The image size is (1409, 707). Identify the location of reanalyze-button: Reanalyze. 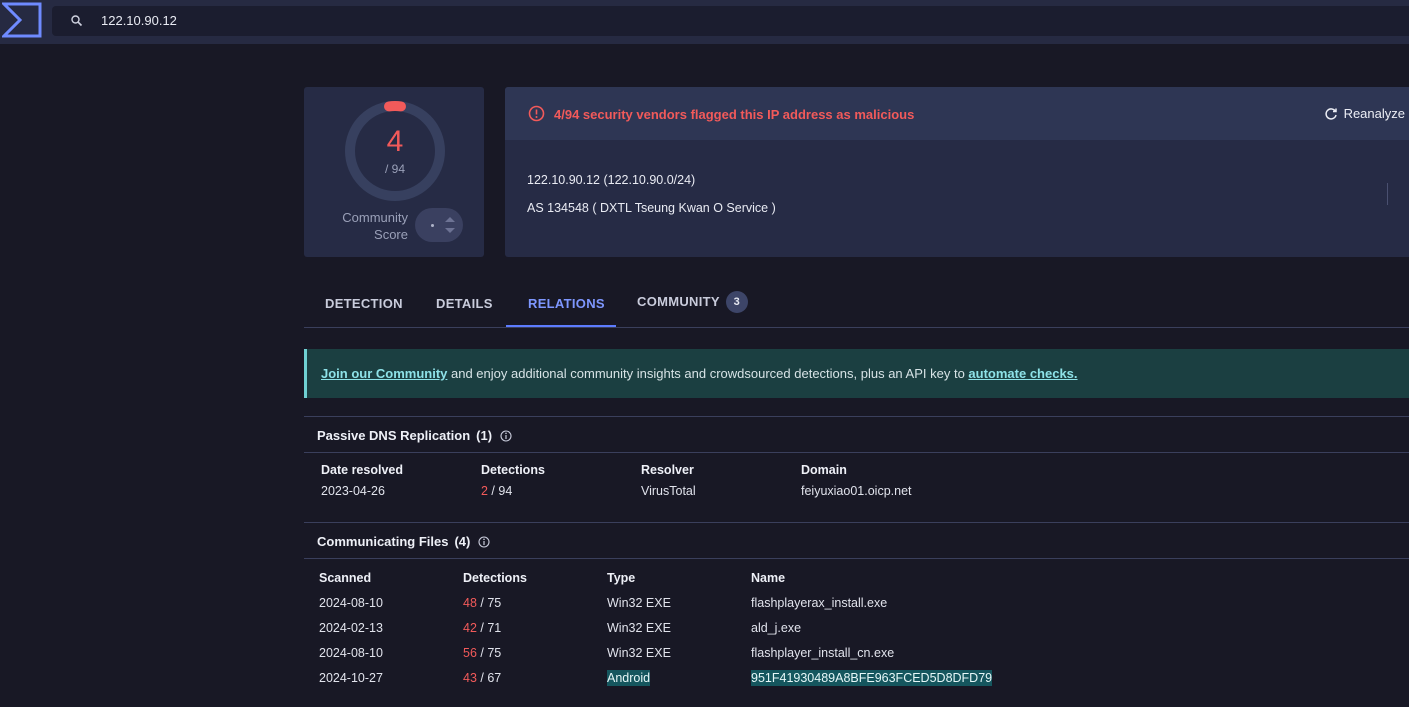
(1364, 113).